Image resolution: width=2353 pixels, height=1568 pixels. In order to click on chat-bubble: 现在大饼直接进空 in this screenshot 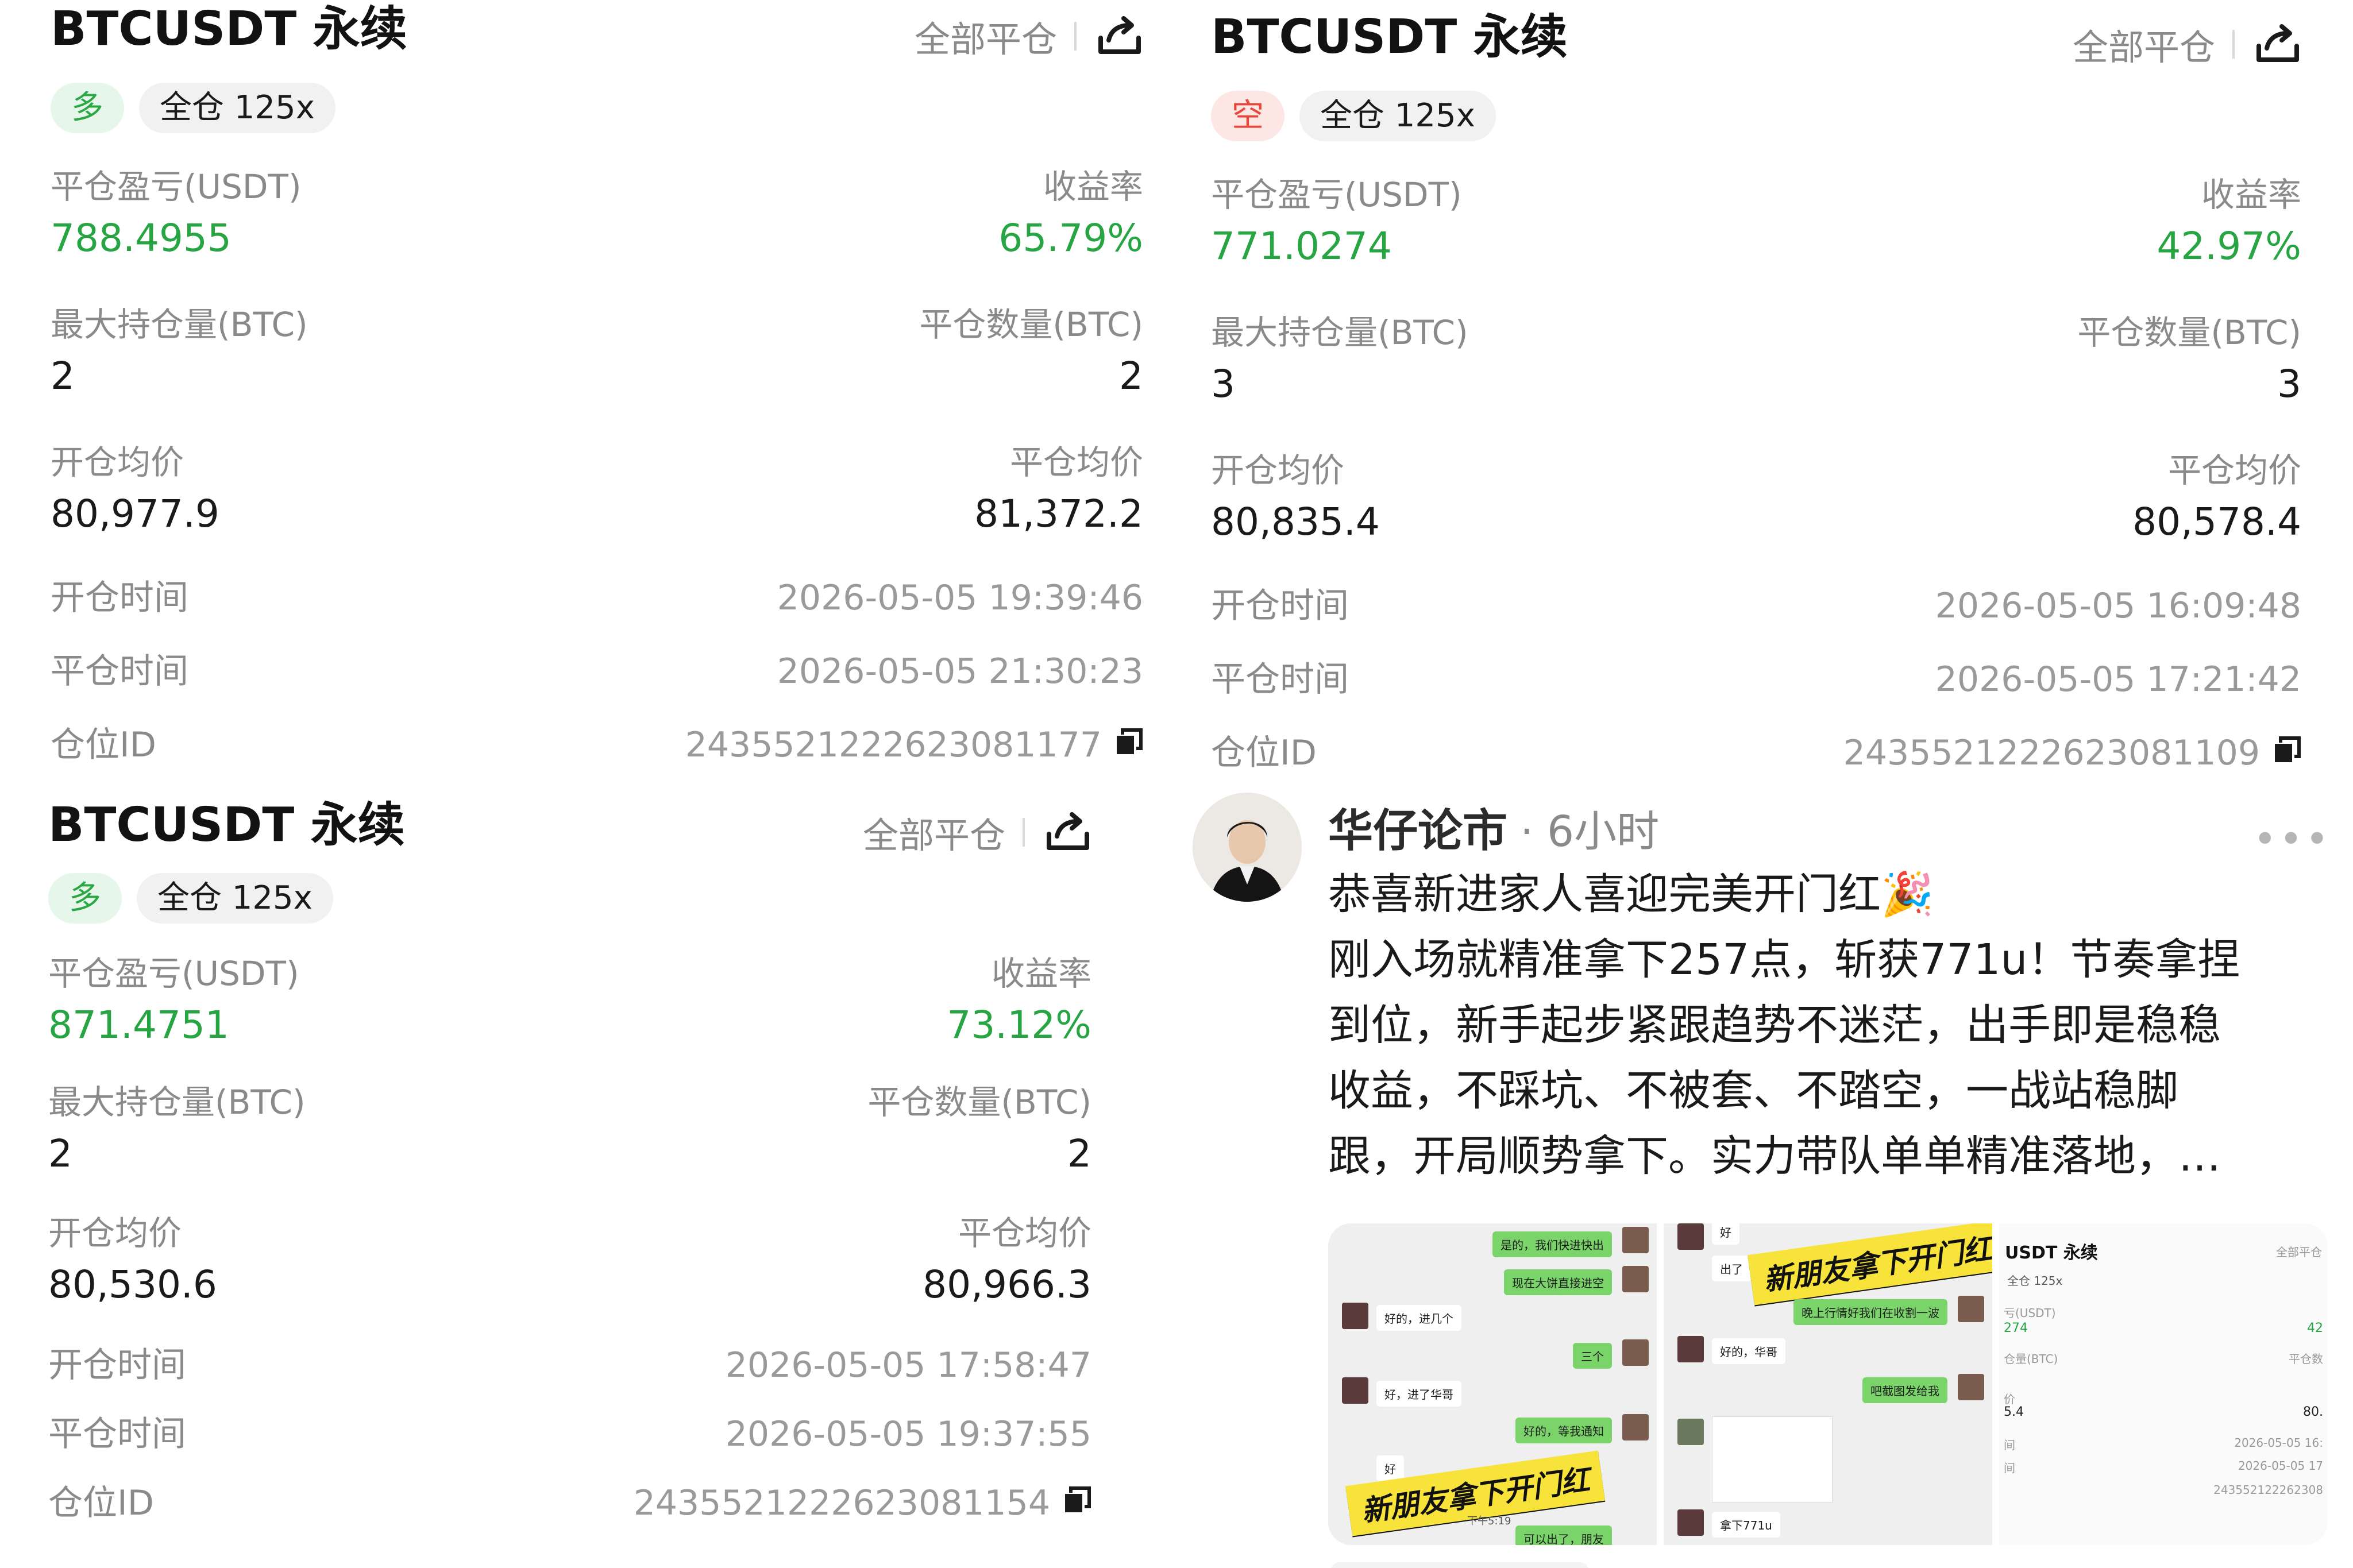, I will do `click(1558, 1282)`.